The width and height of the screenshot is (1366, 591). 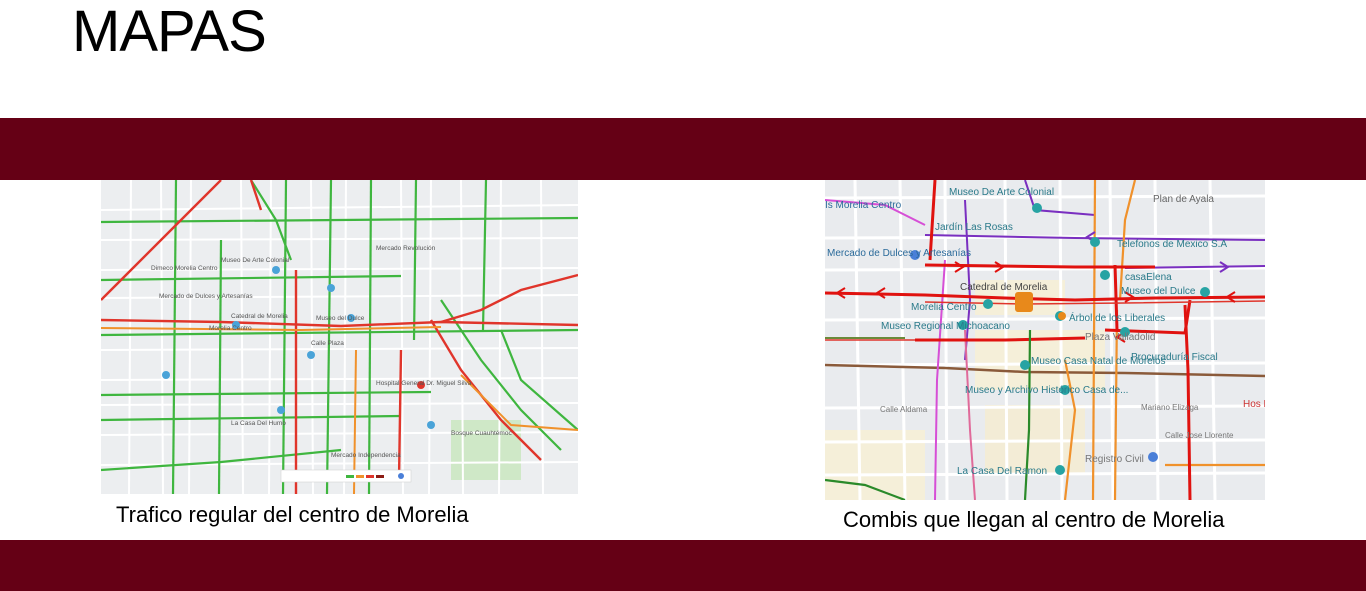 What do you see at coordinates (974, 227) in the screenshot?
I see `right-map-label: Jardín Las Rosas` at bounding box center [974, 227].